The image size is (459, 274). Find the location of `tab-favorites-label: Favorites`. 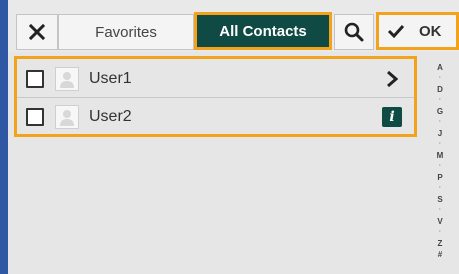

tab-favorites-label: Favorites is located at coordinates (126, 32).